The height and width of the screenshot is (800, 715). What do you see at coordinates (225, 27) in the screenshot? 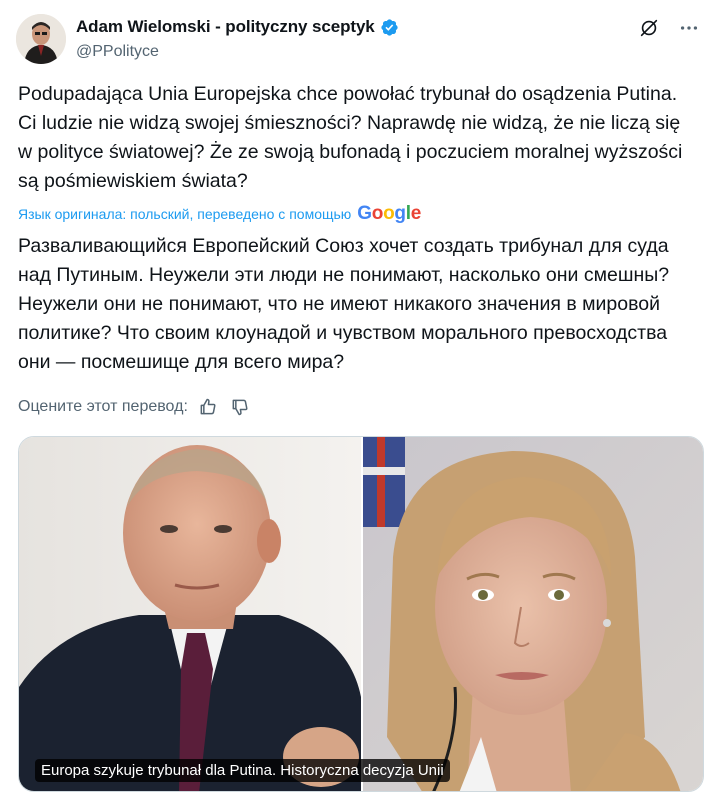
I see `author-display-name: Adam Wielomski - polityczny sceptyk` at bounding box center [225, 27].